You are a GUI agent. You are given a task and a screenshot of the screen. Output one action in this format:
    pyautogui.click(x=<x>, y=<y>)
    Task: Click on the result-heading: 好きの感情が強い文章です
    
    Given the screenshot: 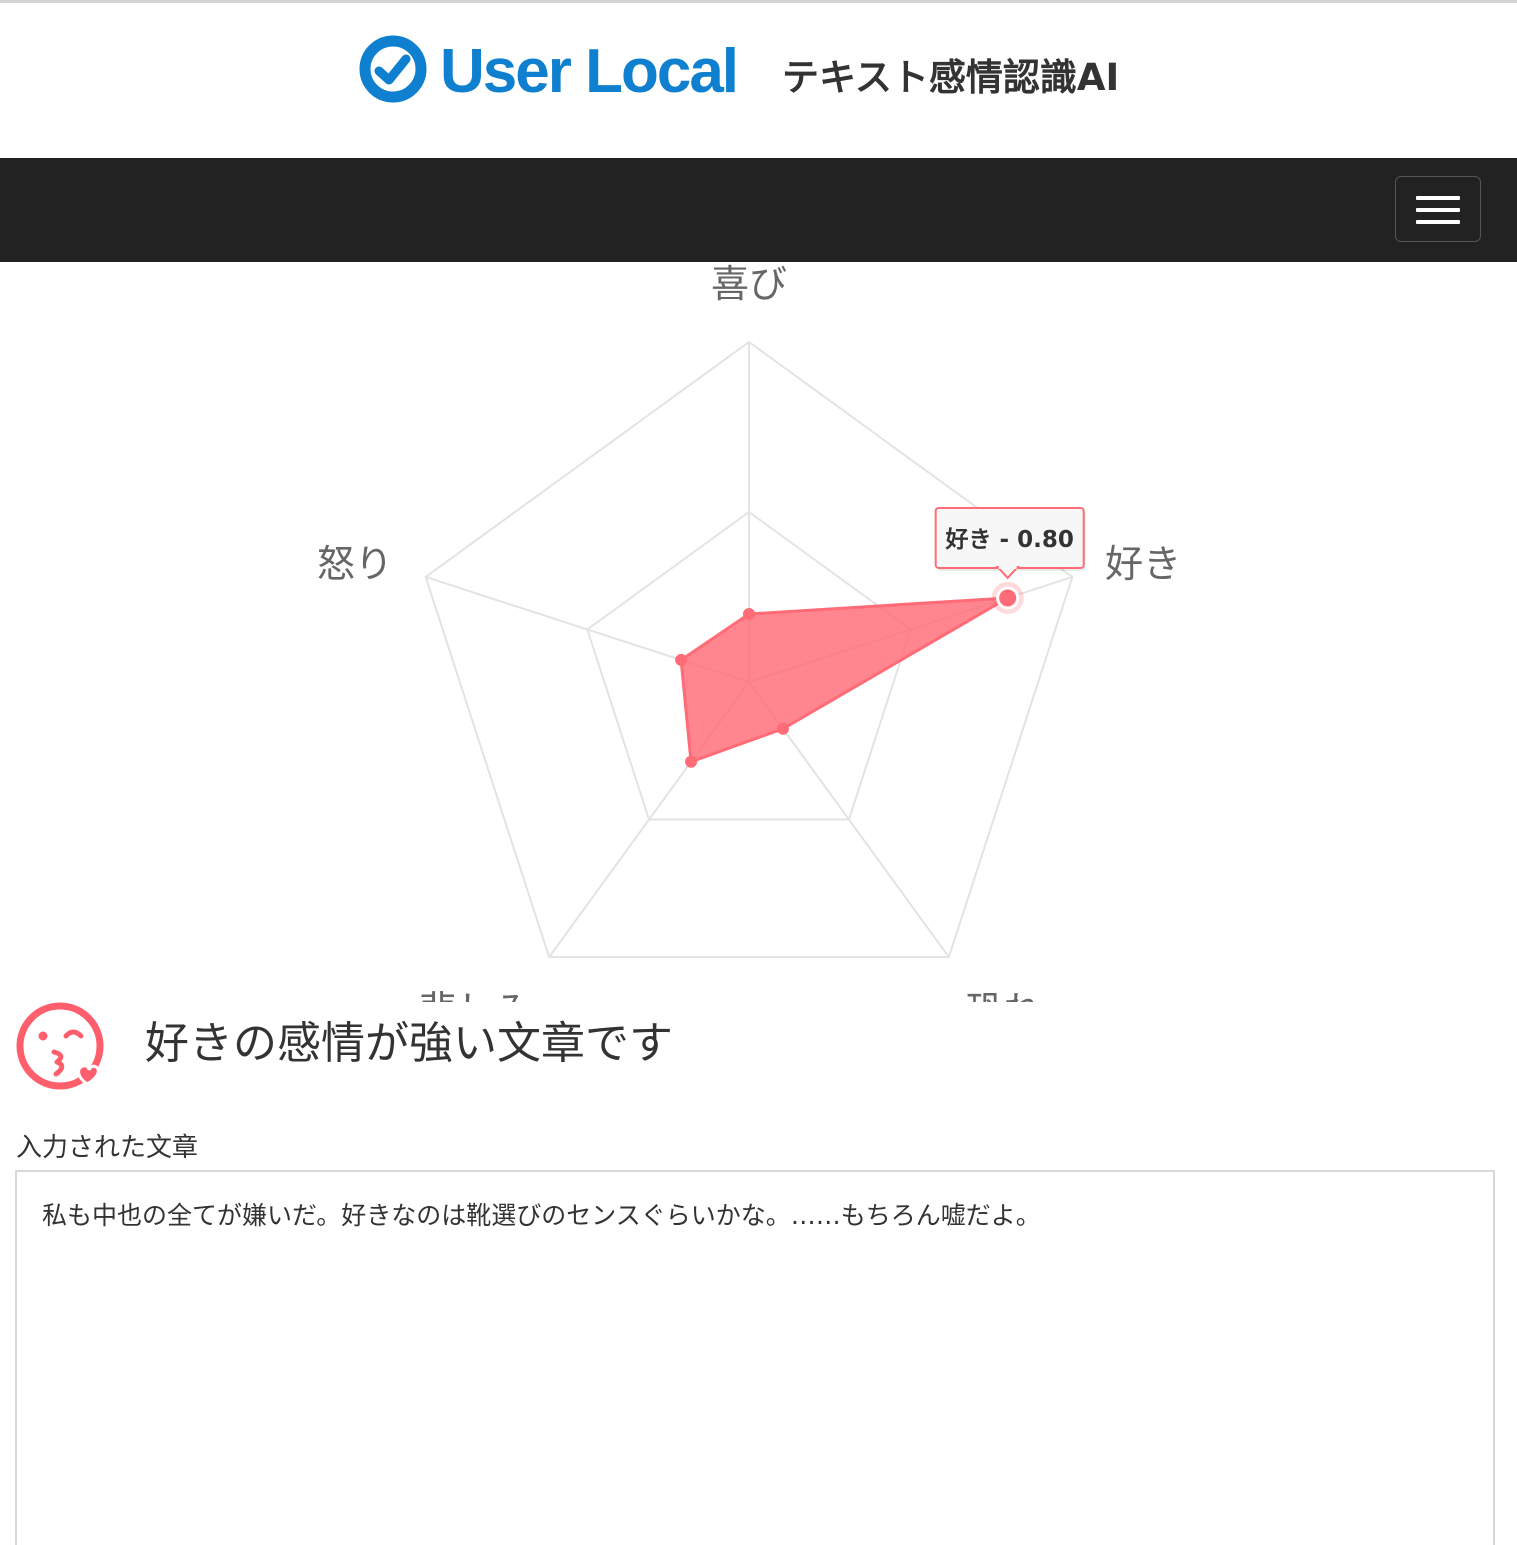 What is the action you would take?
    pyautogui.click(x=409, y=1043)
    